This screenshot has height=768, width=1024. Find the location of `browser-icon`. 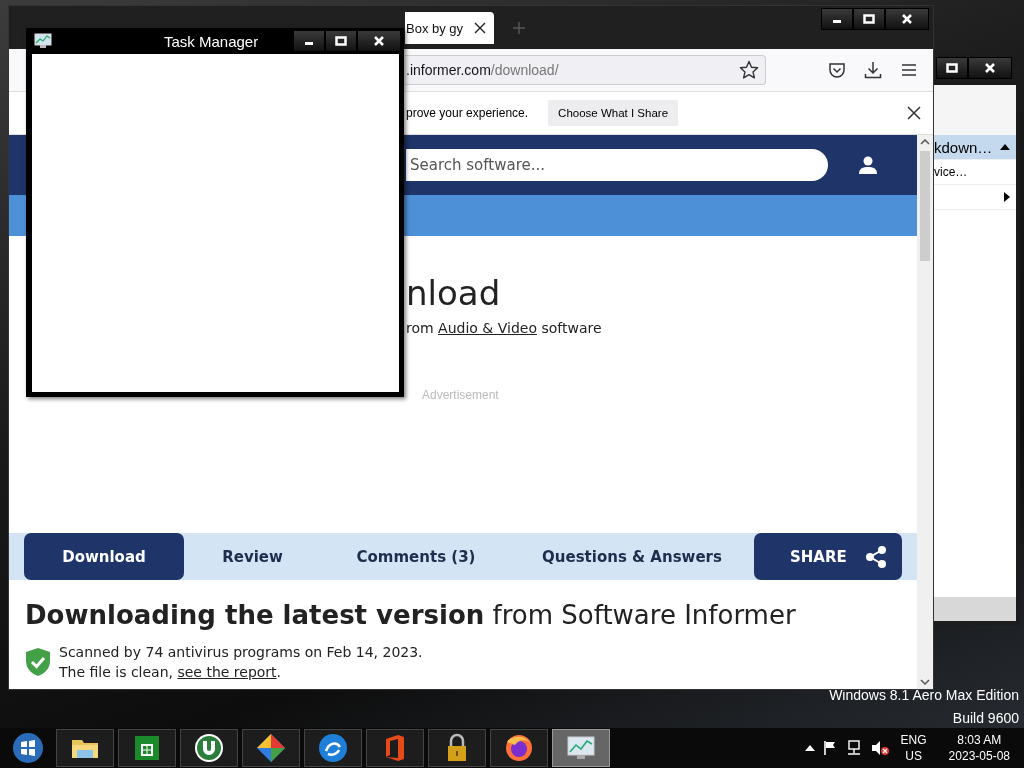

browser-icon is located at coordinates (333, 748).